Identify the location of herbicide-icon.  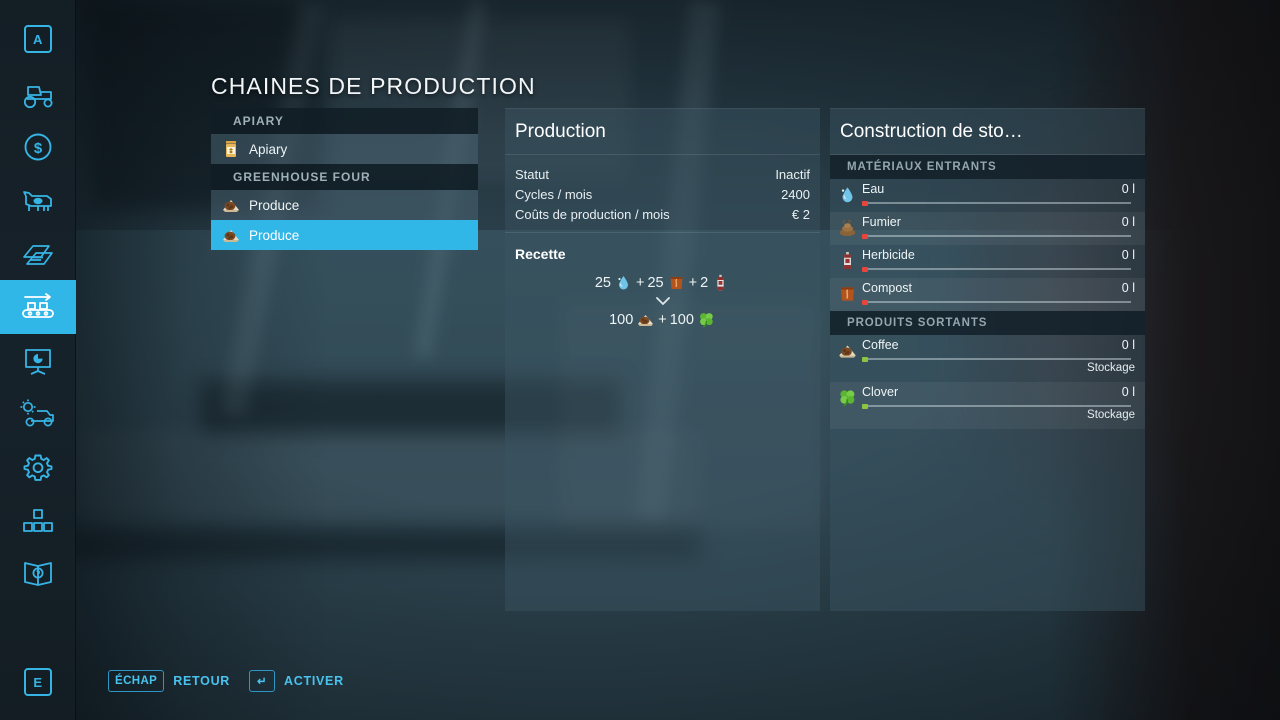
(847, 260).